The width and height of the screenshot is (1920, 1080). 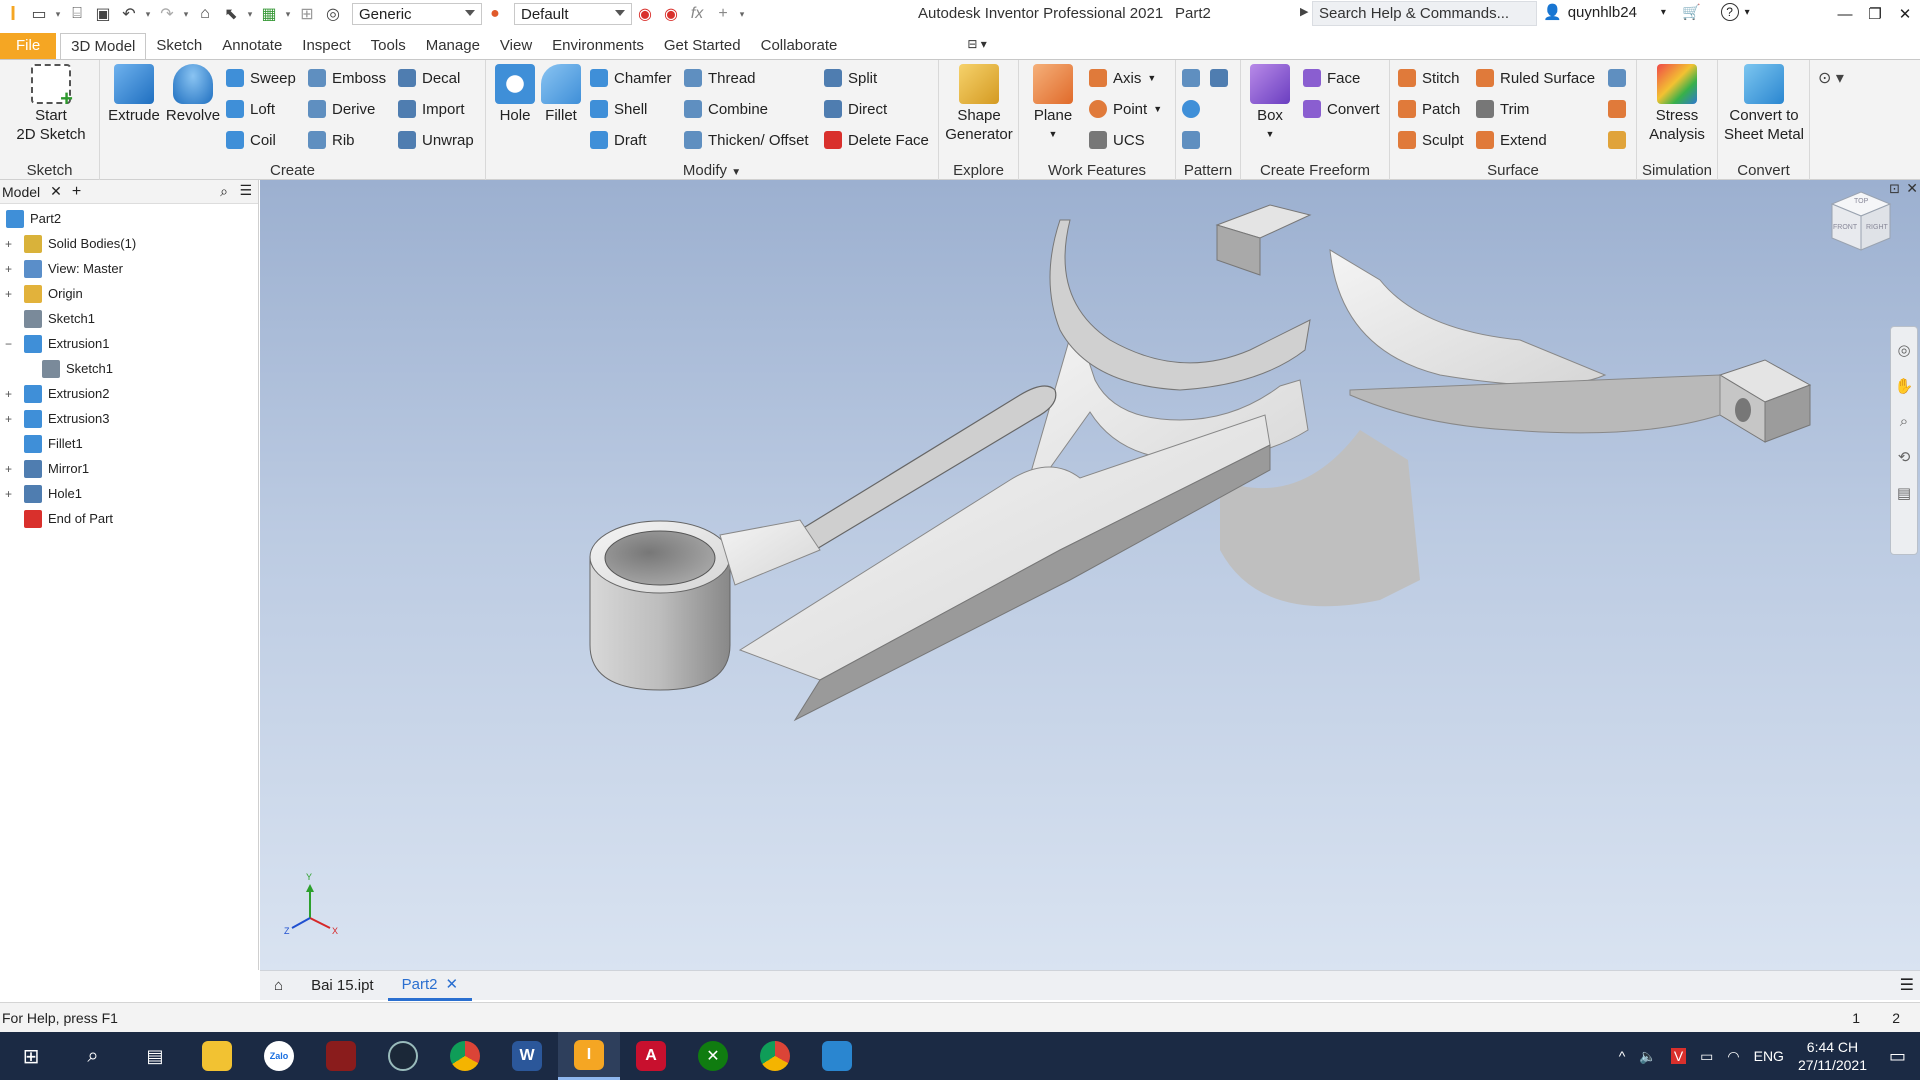 What do you see at coordinates (876, 140) in the screenshot?
I see `delete-face-button: Delete Face` at bounding box center [876, 140].